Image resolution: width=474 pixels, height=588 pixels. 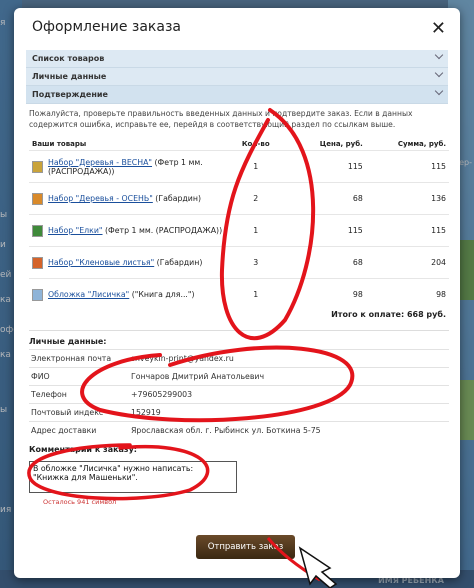 What do you see at coordinates (40, 376) in the screenshot?
I see `field-label: ФИО` at bounding box center [40, 376].